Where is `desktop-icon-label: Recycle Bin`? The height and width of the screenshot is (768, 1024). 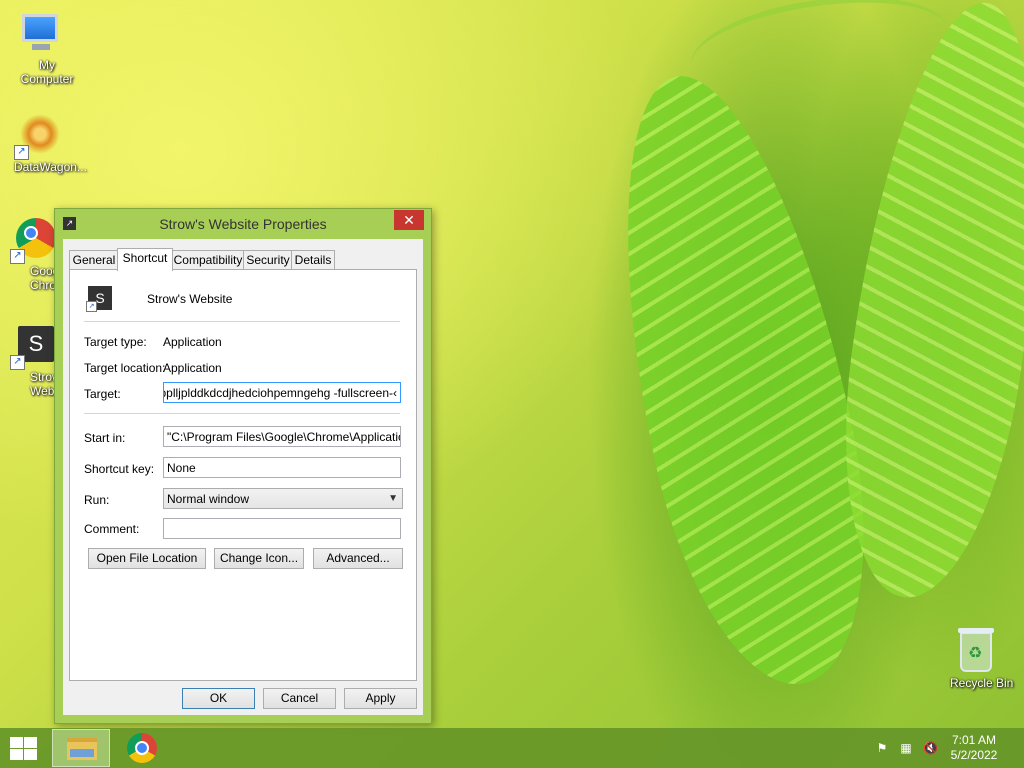
desktop-icon-label: Recycle Bin is located at coordinates (982, 683).